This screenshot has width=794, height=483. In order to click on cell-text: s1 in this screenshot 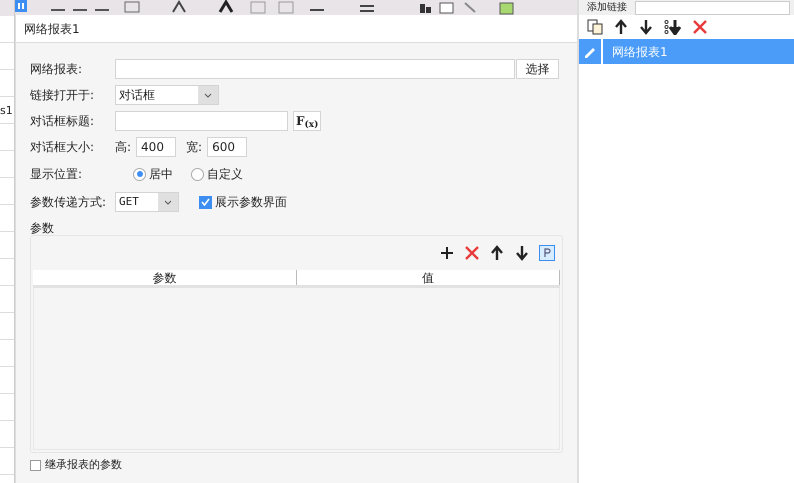, I will do `click(7, 111)`.